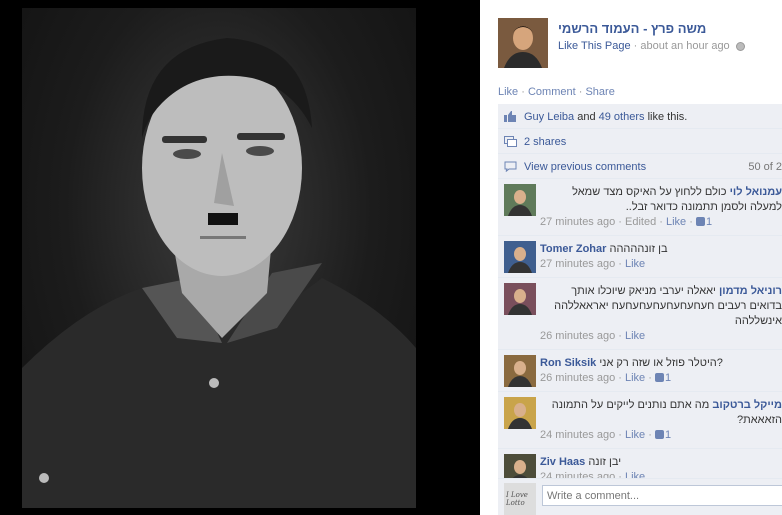 The width and height of the screenshot is (782, 515). I want to click on post-actions: Like · Comment · Share, so click(556, 92).